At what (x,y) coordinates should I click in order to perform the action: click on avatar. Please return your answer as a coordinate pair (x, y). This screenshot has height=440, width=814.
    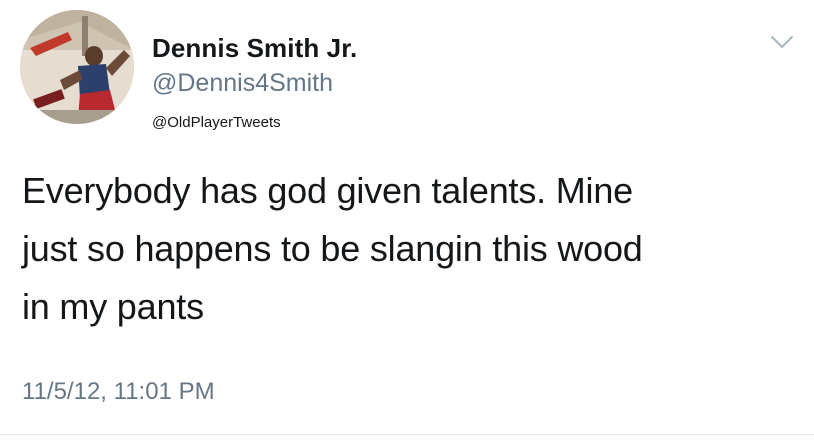
    Looking at the image, I should click on (77, 67).